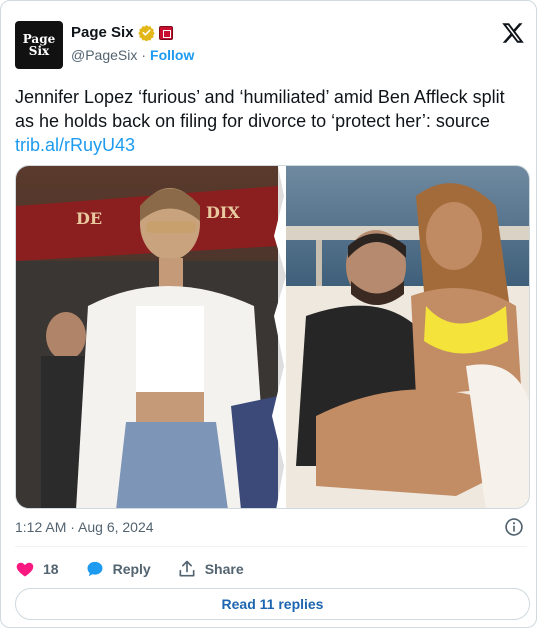 This screenshot has height=628, width=537. Describe the element at coordinates (514, 527) in the screenshot. I see `info-icon` at that location.